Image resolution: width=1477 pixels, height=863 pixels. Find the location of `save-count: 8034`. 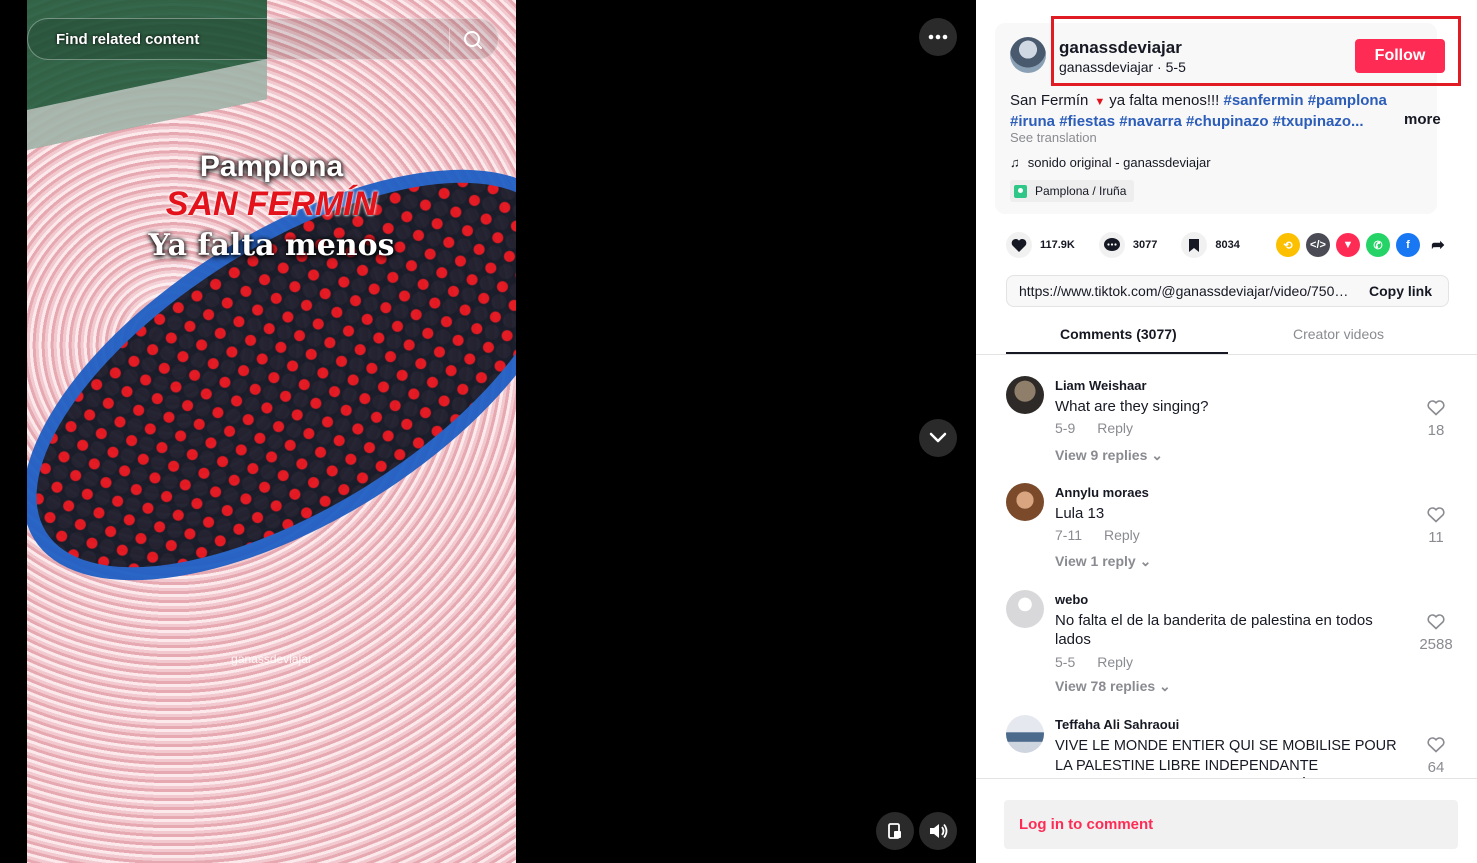

save-count: 8034 is located at coordinates (1227, 245).